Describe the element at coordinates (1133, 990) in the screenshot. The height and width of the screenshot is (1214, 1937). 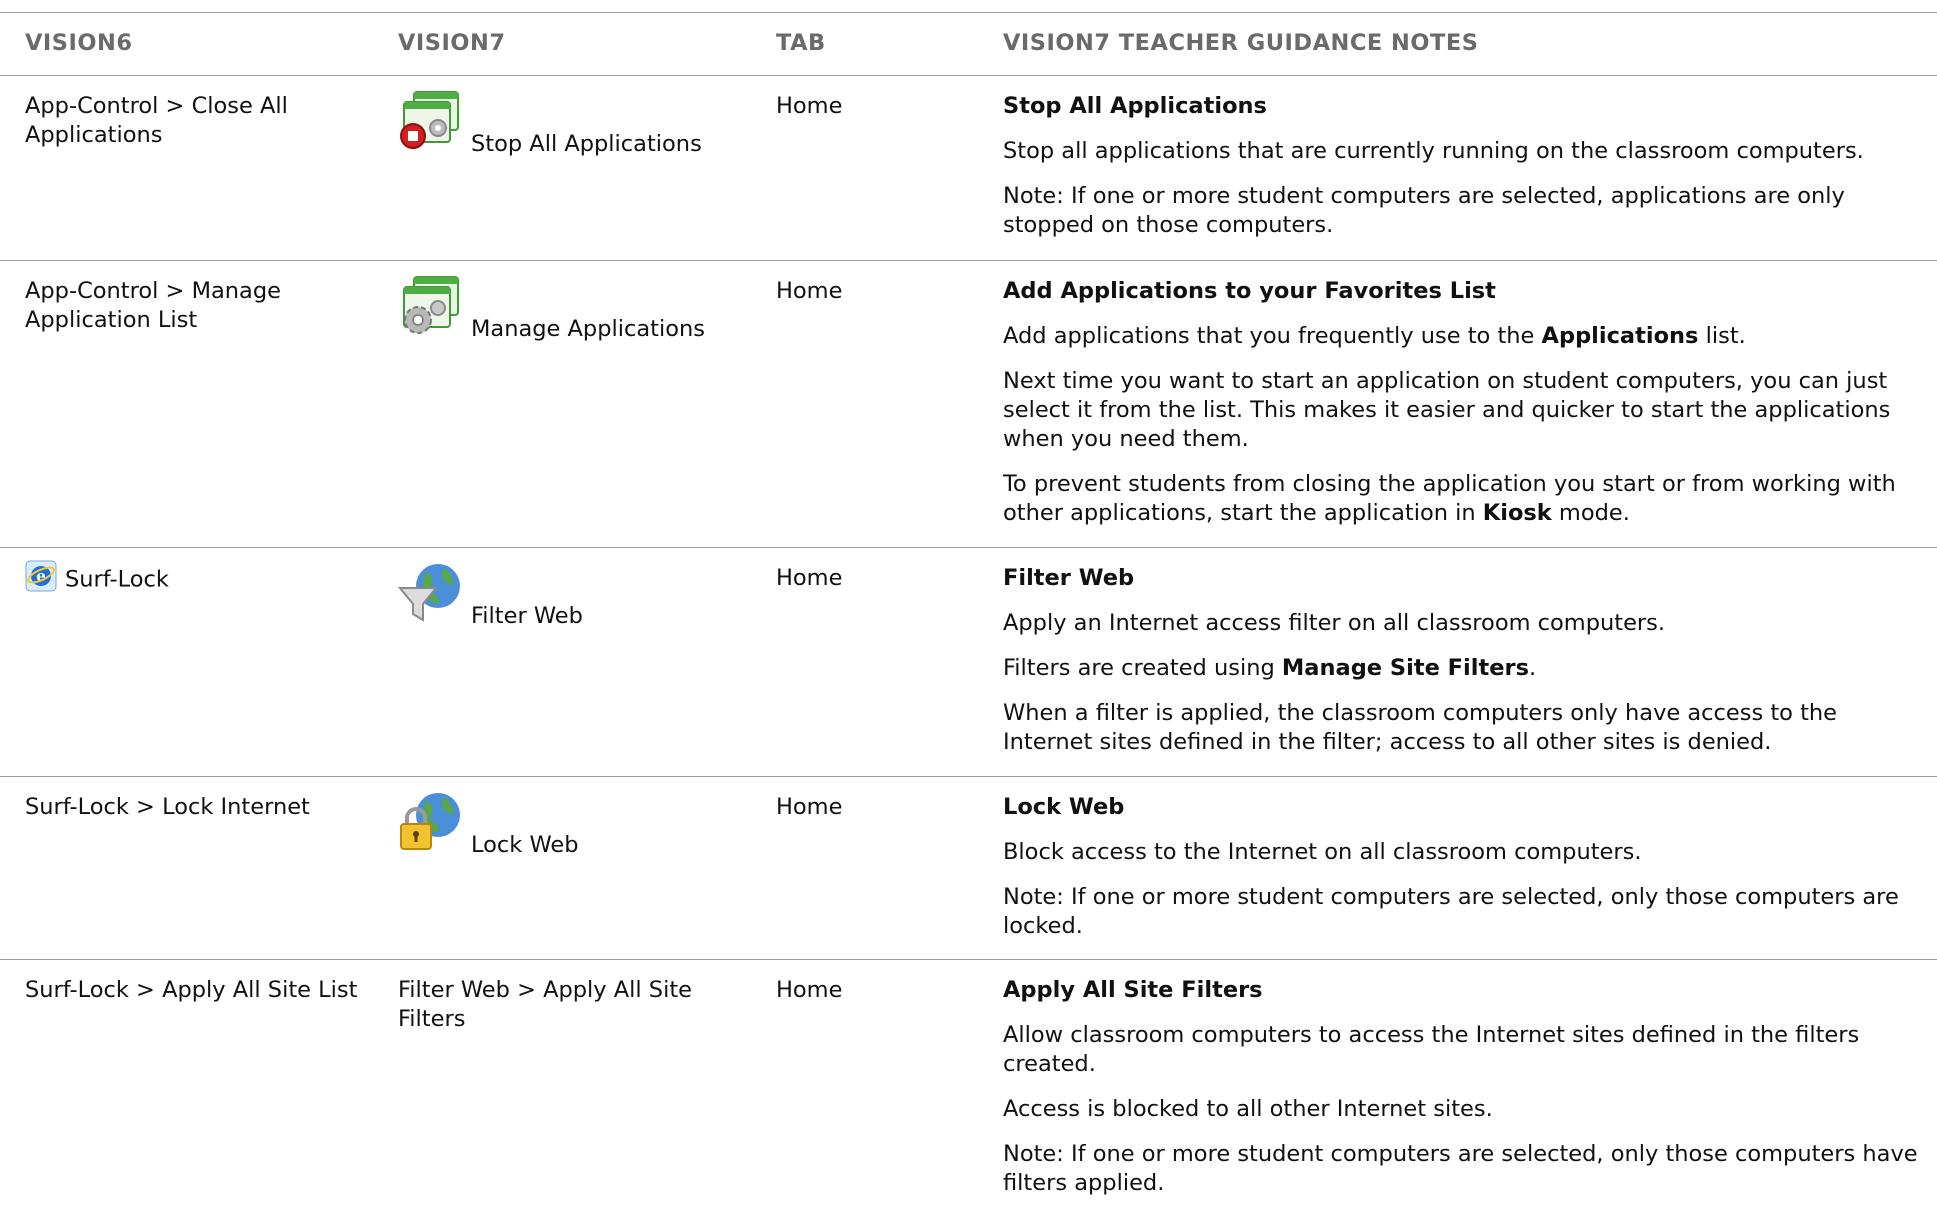
I see `notes-title: Apply All Site Filters` at that location.